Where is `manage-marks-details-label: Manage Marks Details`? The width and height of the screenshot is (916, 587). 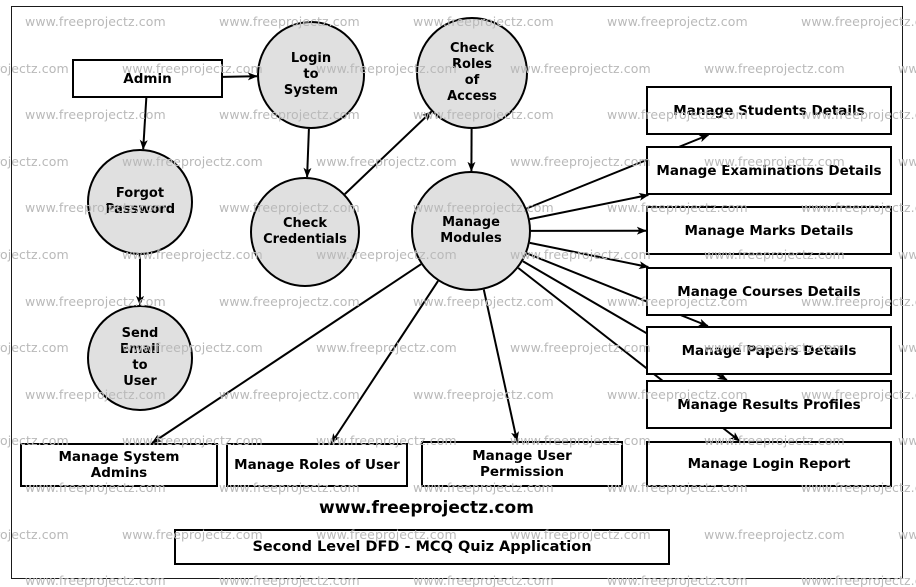 manage-marks-details-label: Manage Marks Details is located at coordinates (769, 230).